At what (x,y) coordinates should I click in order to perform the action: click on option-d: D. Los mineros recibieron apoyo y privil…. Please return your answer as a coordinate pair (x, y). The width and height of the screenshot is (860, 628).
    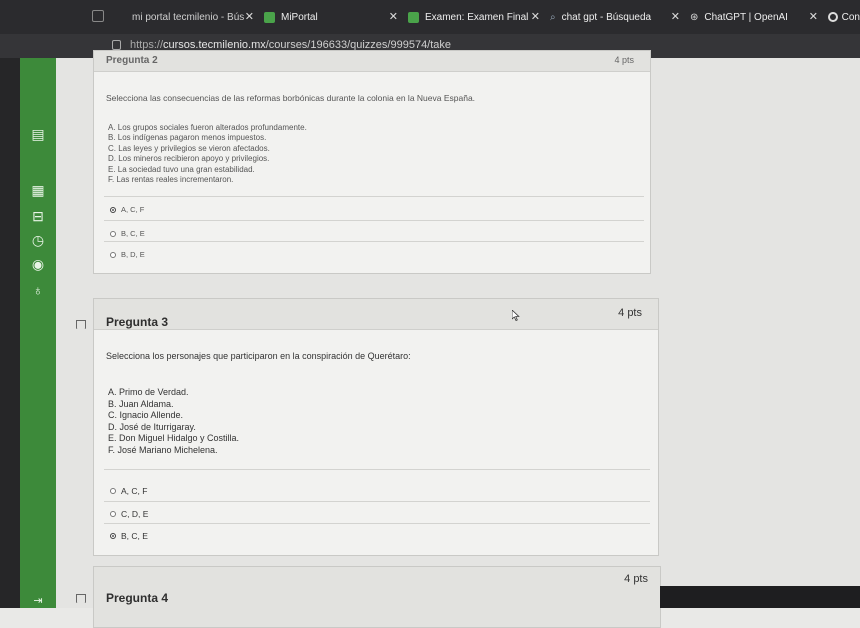
    Looking at the image, I should click on (189, 159).